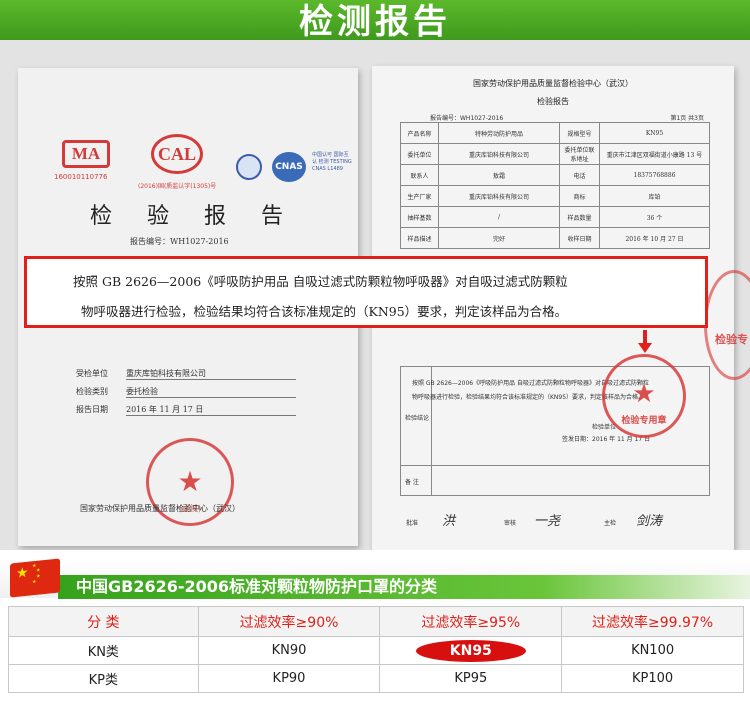  What do you see at coordinates (211, 392) in the screenshot?
I see `info-value: 委托检验` at bounding box center [211, 392].